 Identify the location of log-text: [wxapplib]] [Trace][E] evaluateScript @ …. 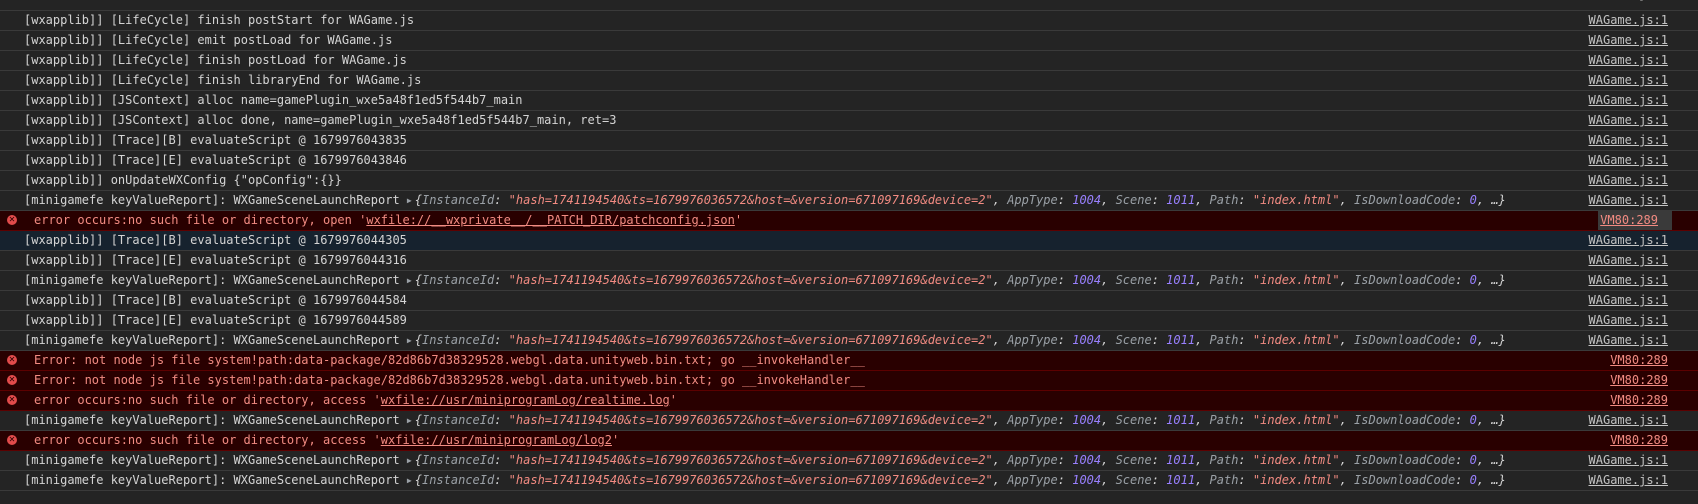
(215, 320).